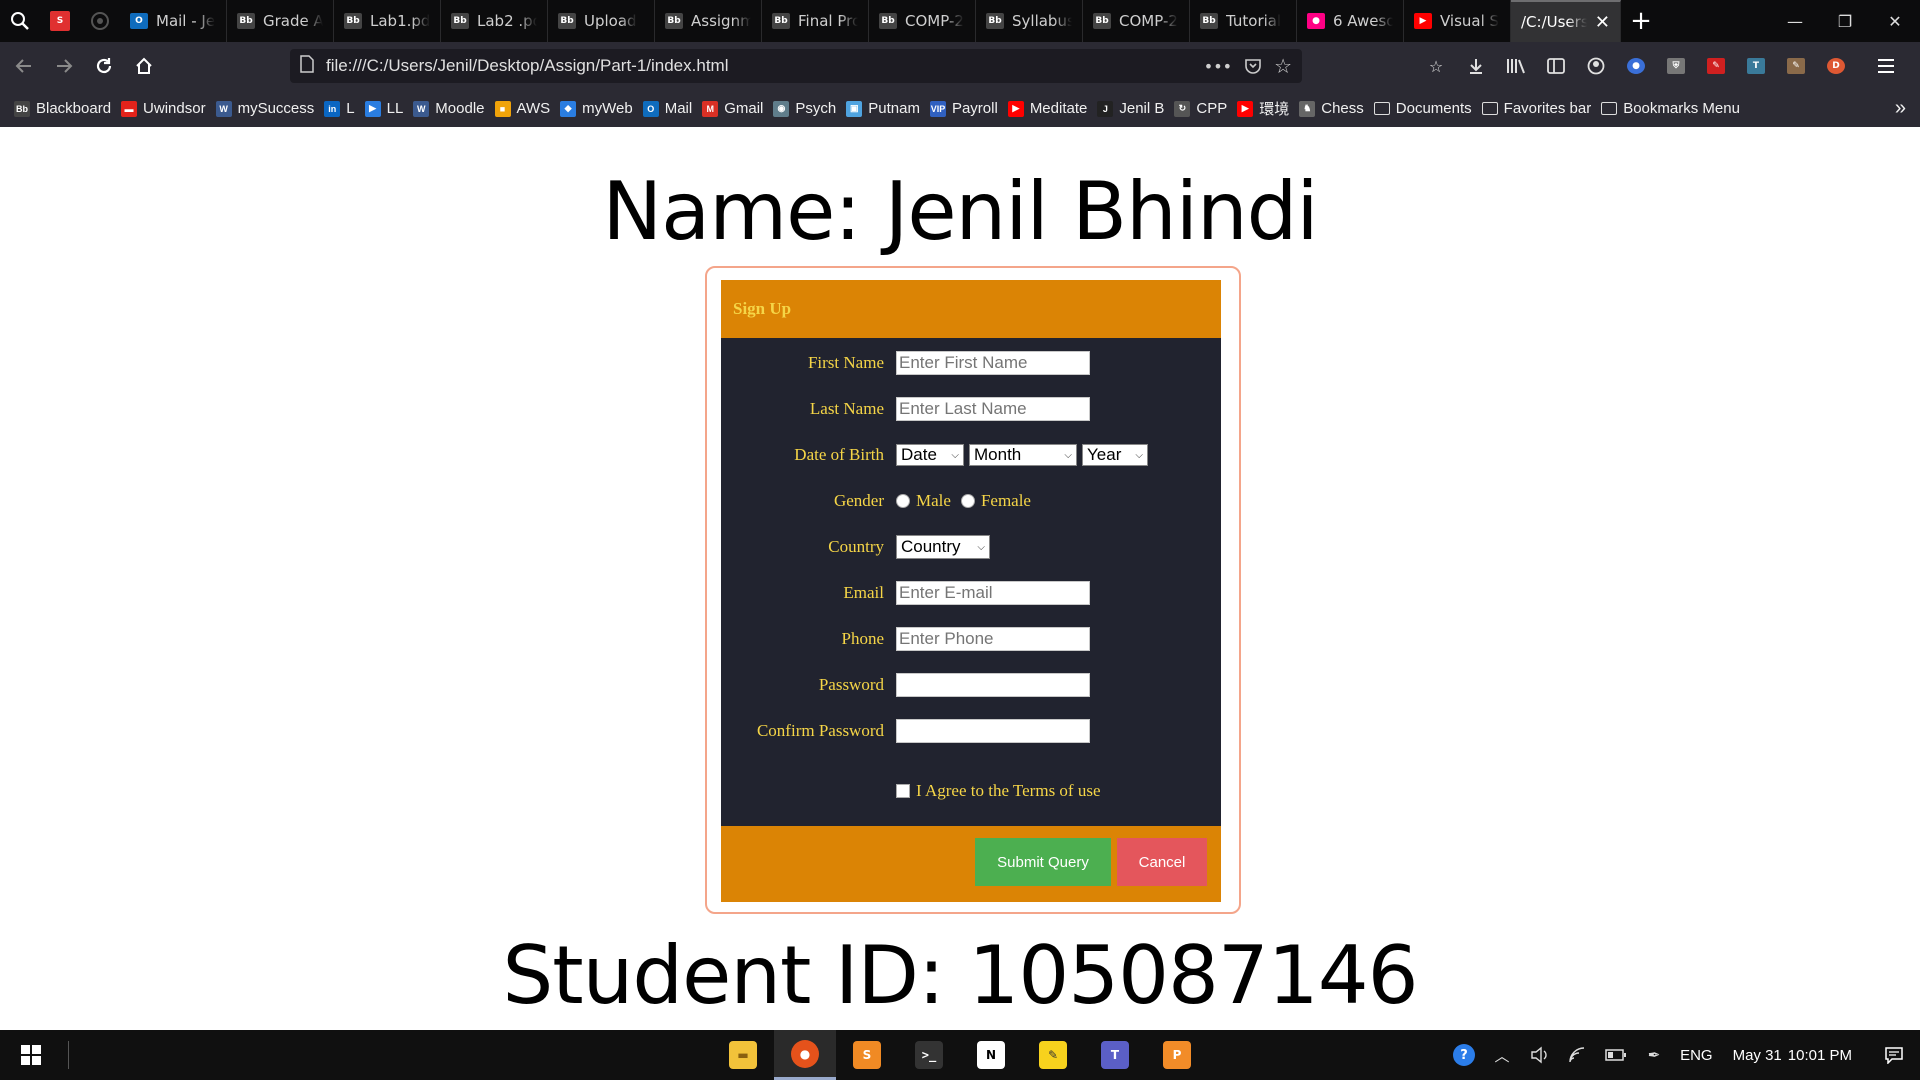 The image size is (1920, 1080). Describe the element at coordinates (930, 455) in the screenshot. I see `dob-date-select: Date ⌵` at that location.